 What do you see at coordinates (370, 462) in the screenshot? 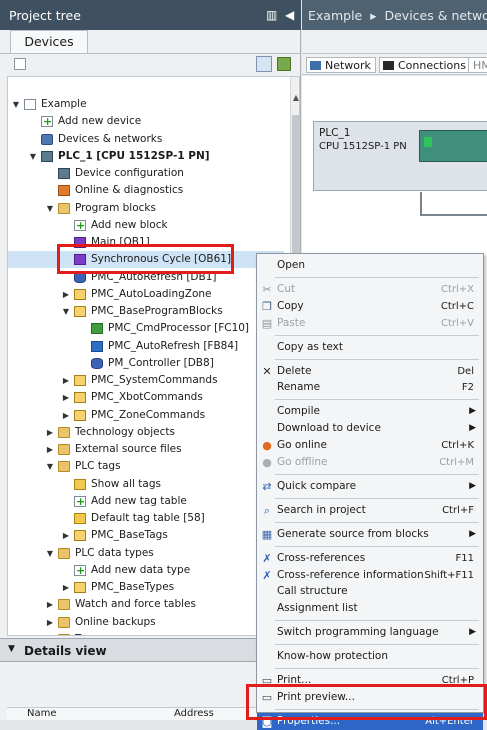
I see `menu-item-go-offline: ● Go offline Ctrl+M` at bounding box center [370, 462].